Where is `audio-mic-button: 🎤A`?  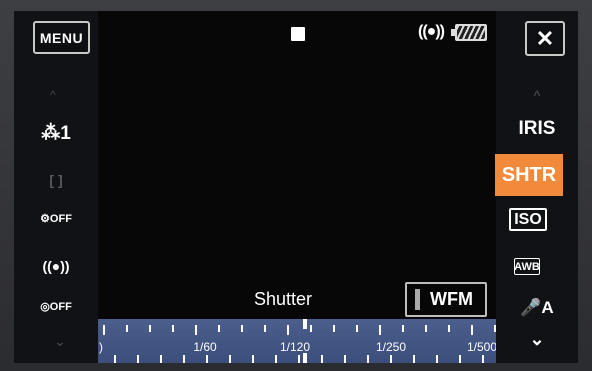
audio-mic-button: 🎤A is located at coordinates (537, 308).